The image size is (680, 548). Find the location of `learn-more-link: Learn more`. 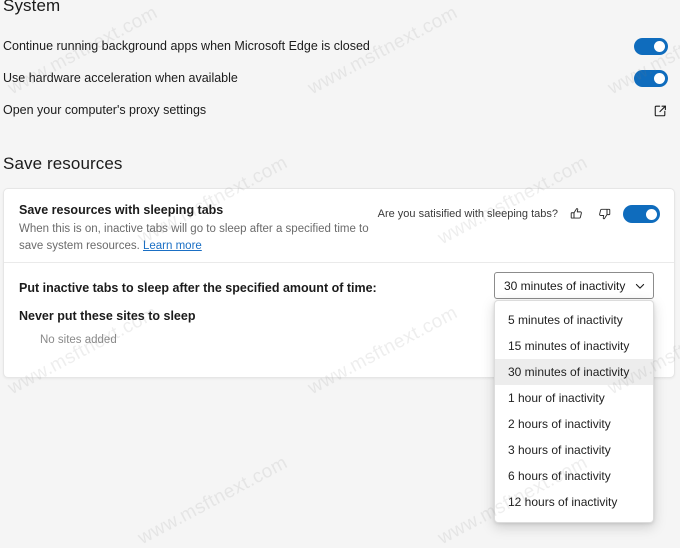

learn-more-link: Learn more is located at coordinates (172, 246).